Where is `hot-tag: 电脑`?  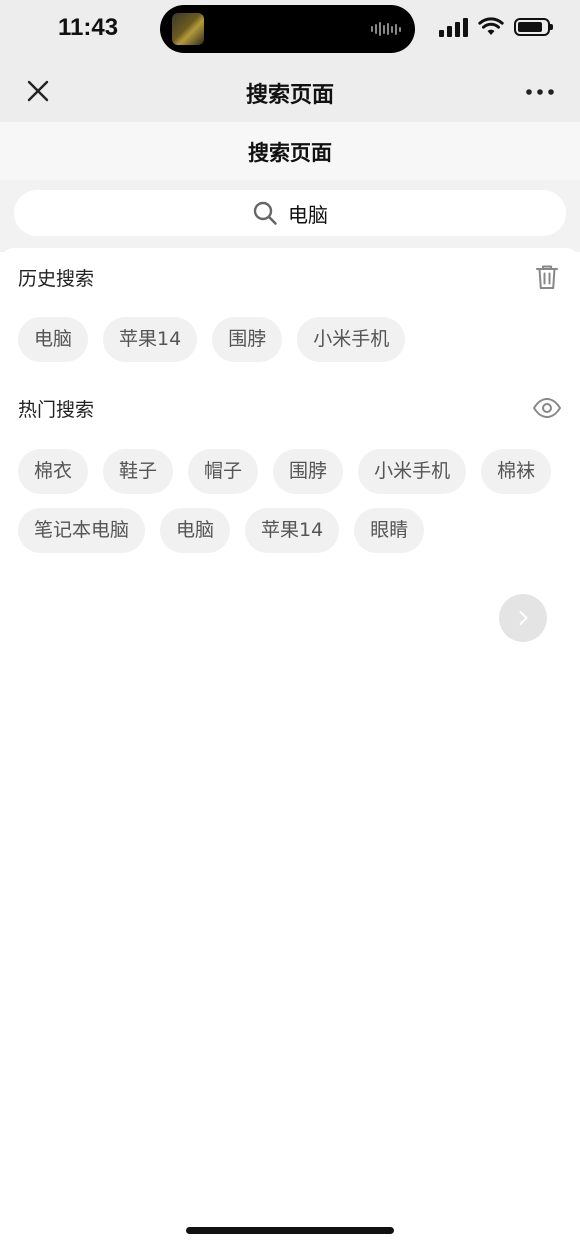 hot-tag: 电脑 is located at coordinates (195, 530).